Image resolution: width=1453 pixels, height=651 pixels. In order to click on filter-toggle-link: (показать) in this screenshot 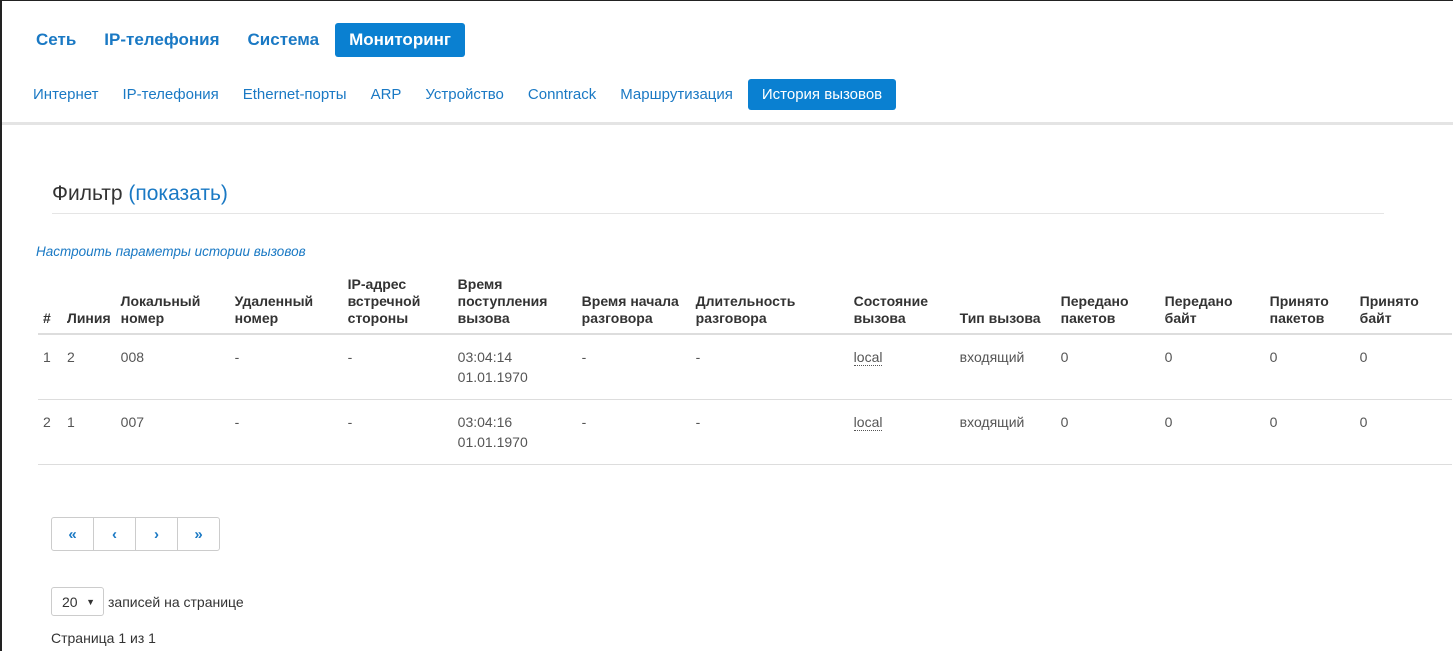, I will do `click(178, 193)`.